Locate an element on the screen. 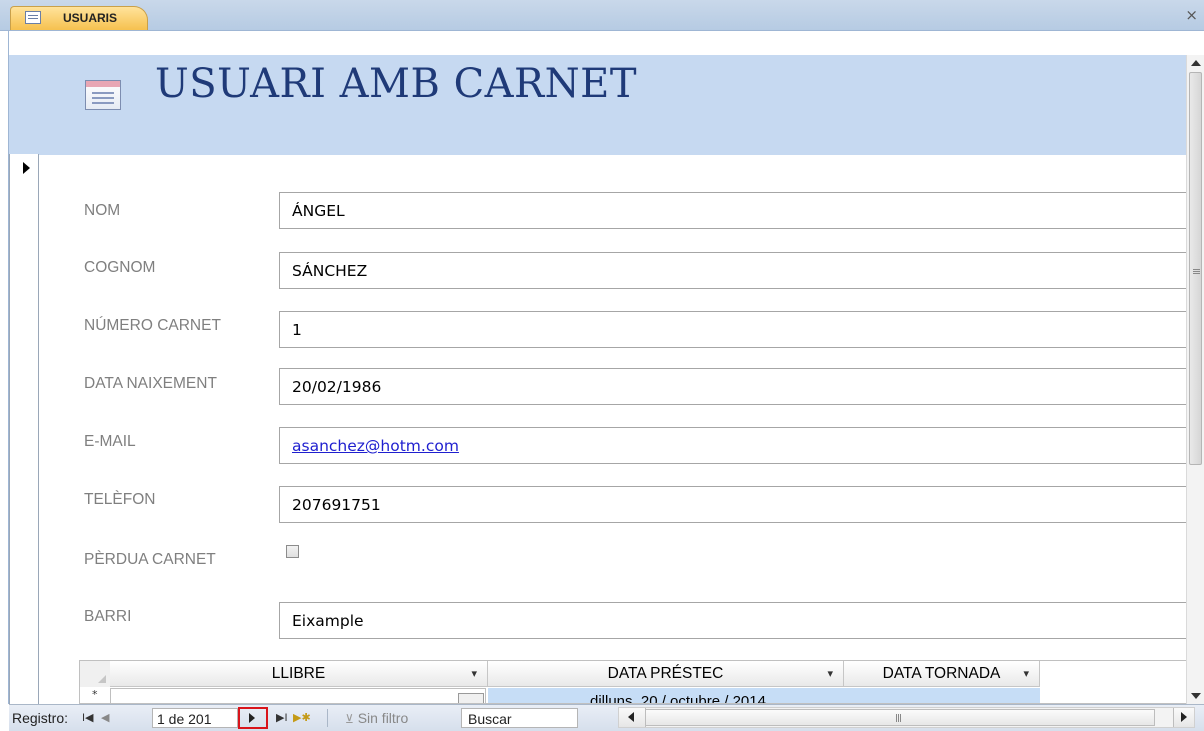 This screenshot has height=731, width=1204. label-nom: NOM is located at coordinates (102, 210).